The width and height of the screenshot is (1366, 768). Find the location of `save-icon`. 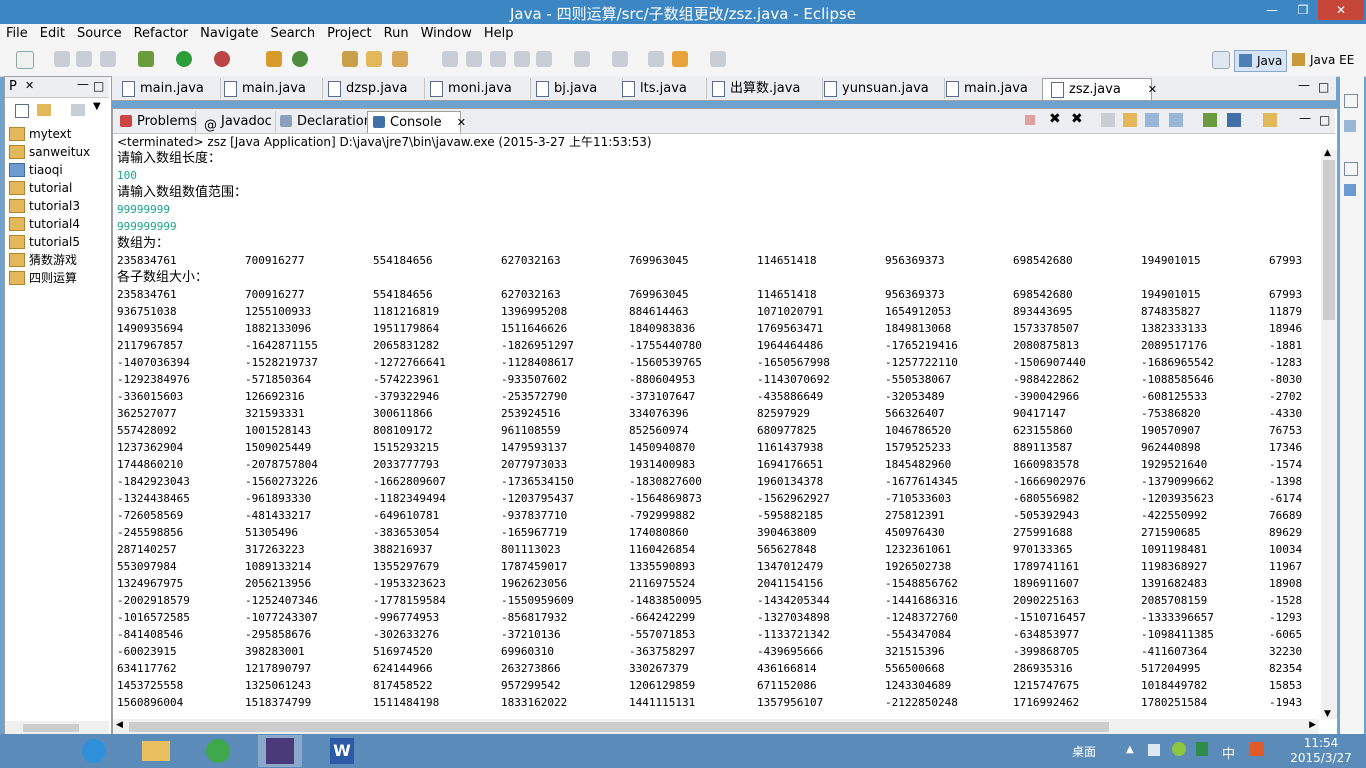

save-icon is located at coordinates (62, 59).